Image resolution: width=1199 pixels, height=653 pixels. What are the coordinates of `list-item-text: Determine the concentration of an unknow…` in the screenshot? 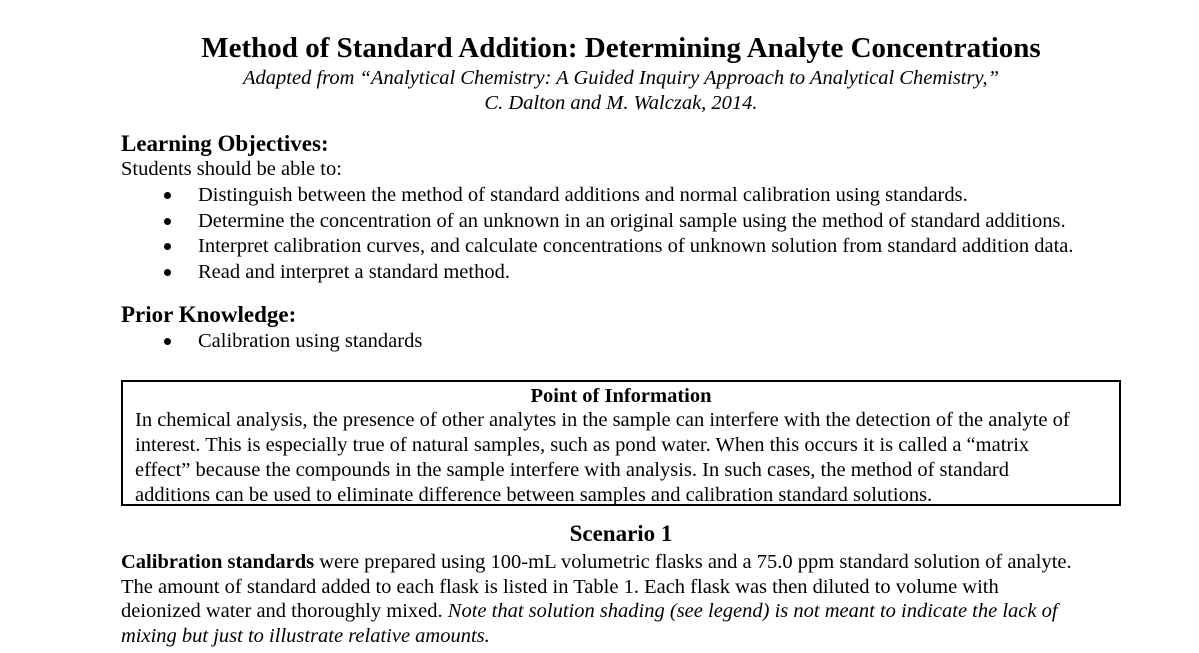 It's located at (632, 220).